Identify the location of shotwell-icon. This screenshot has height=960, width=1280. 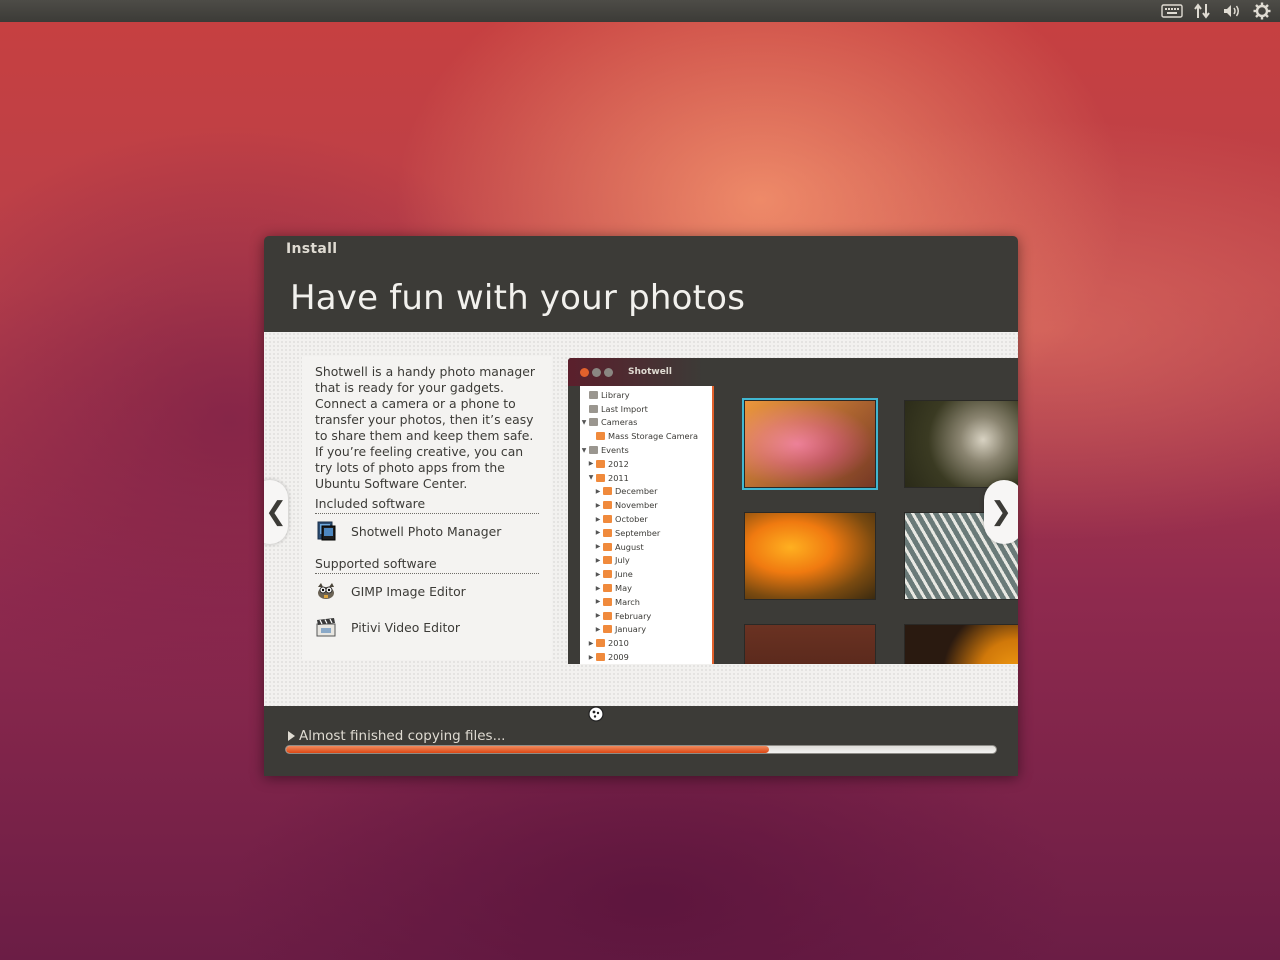
(326, 531).